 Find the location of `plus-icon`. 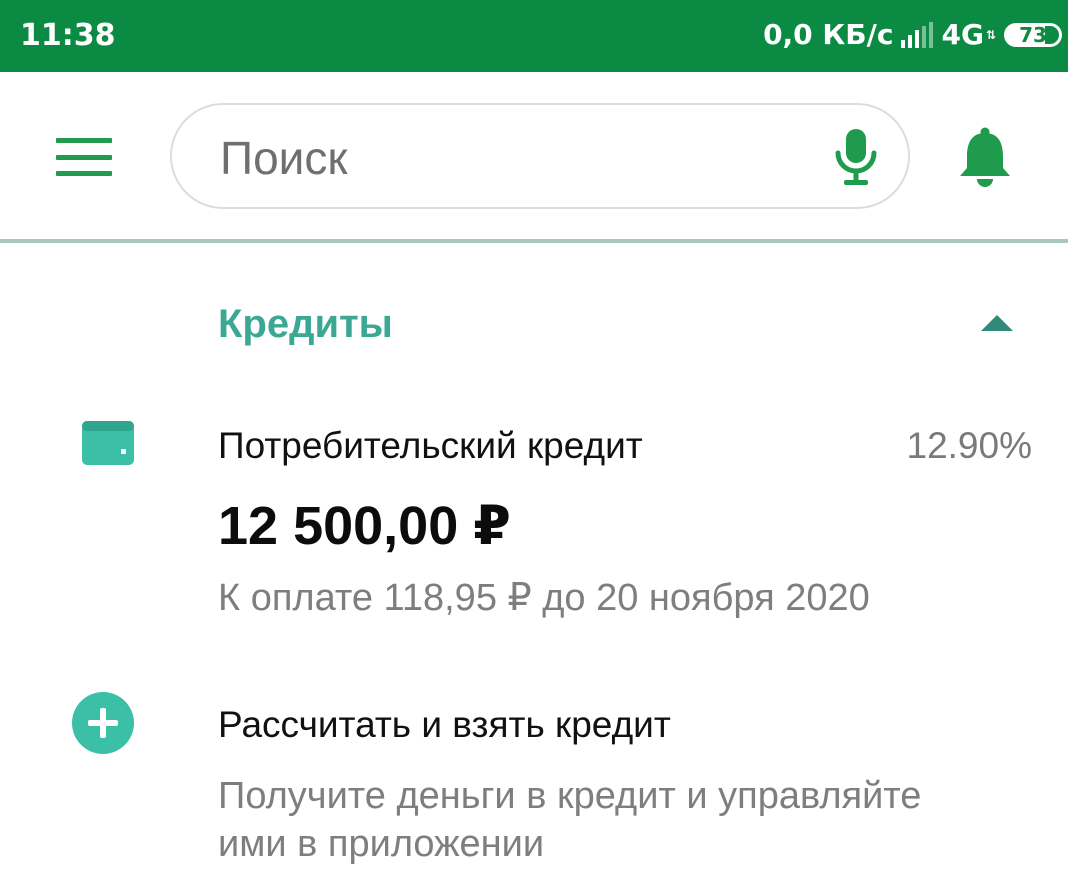

plus-icon is located at coordinates (103, 723).